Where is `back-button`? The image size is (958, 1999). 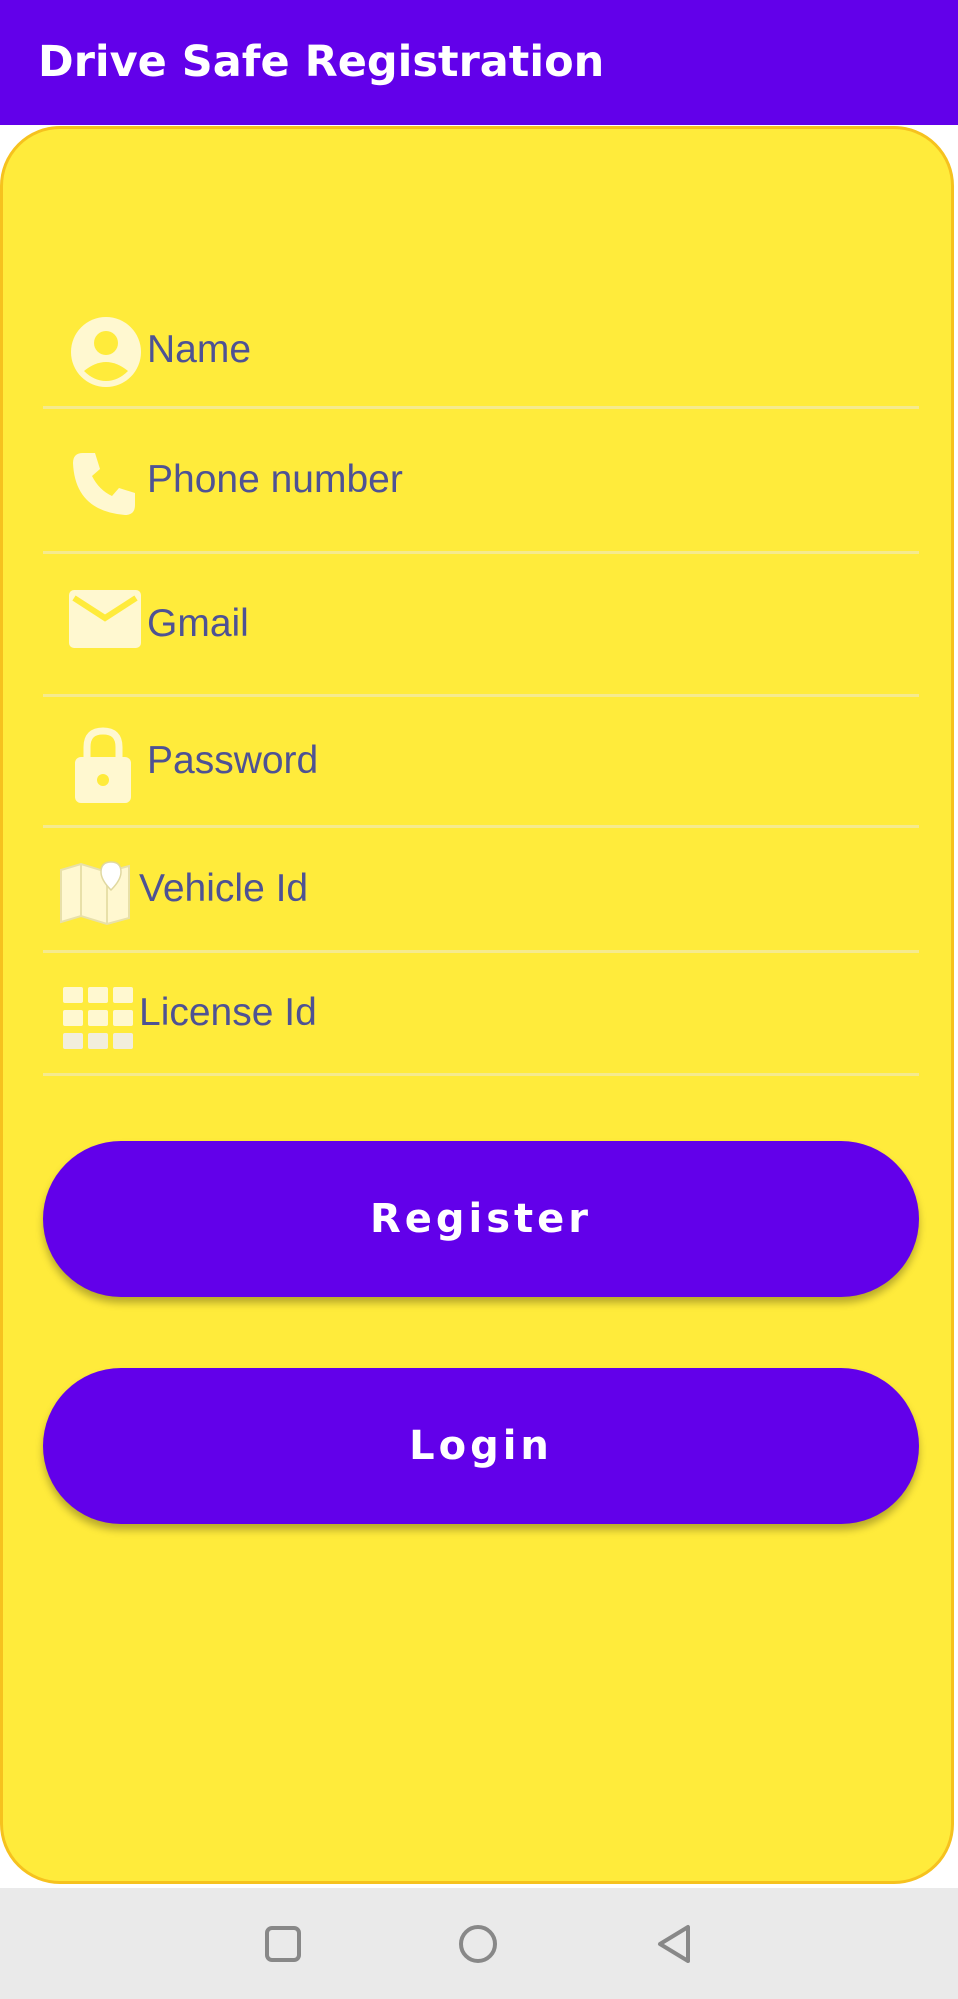 back-button is located at coordinates (675, 1943).